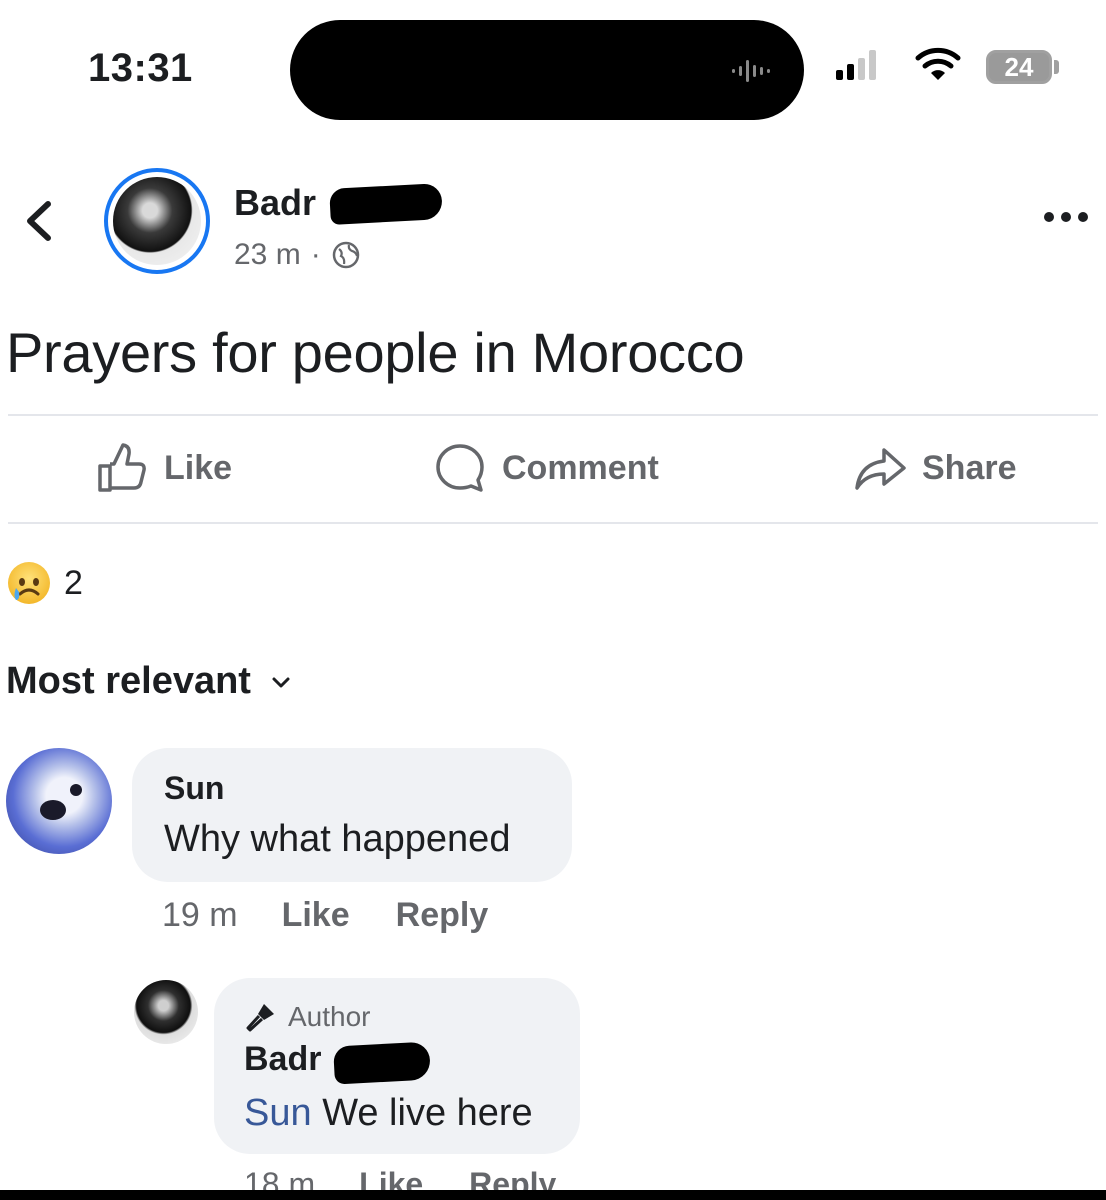  I want to click on reply-text: Sun We live here, so click(388, 1113).